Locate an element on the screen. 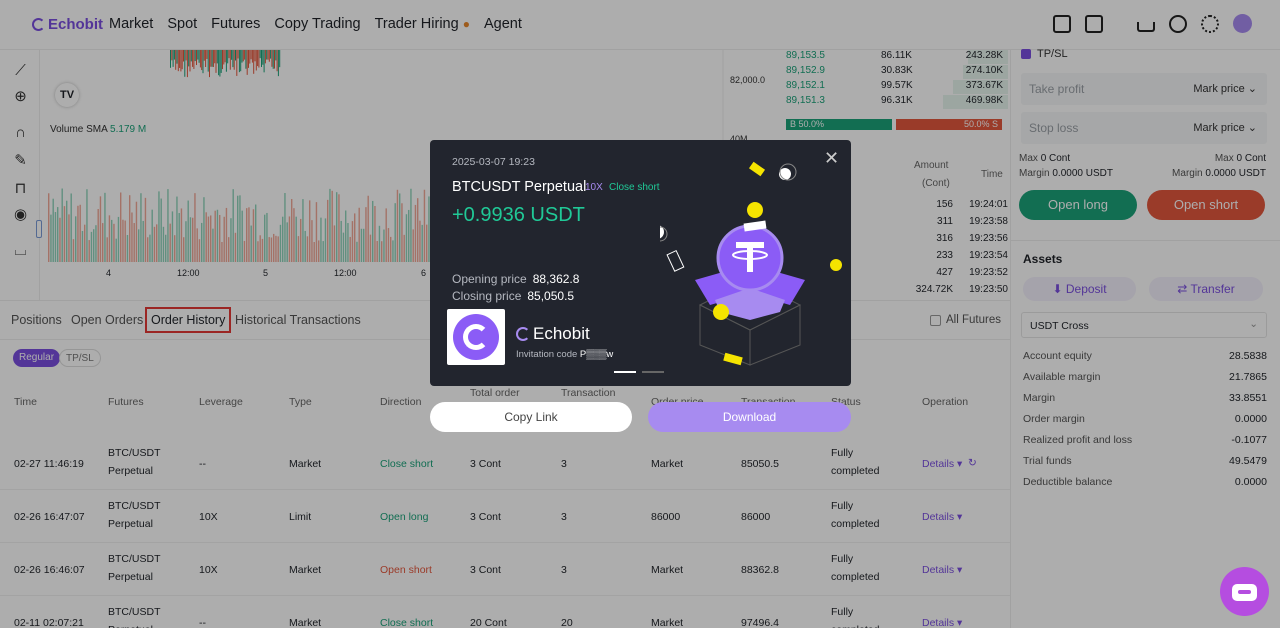 This screenshot has height=628, width=1280. opening-price-label: Opening price is located at coordinates (489, 279).